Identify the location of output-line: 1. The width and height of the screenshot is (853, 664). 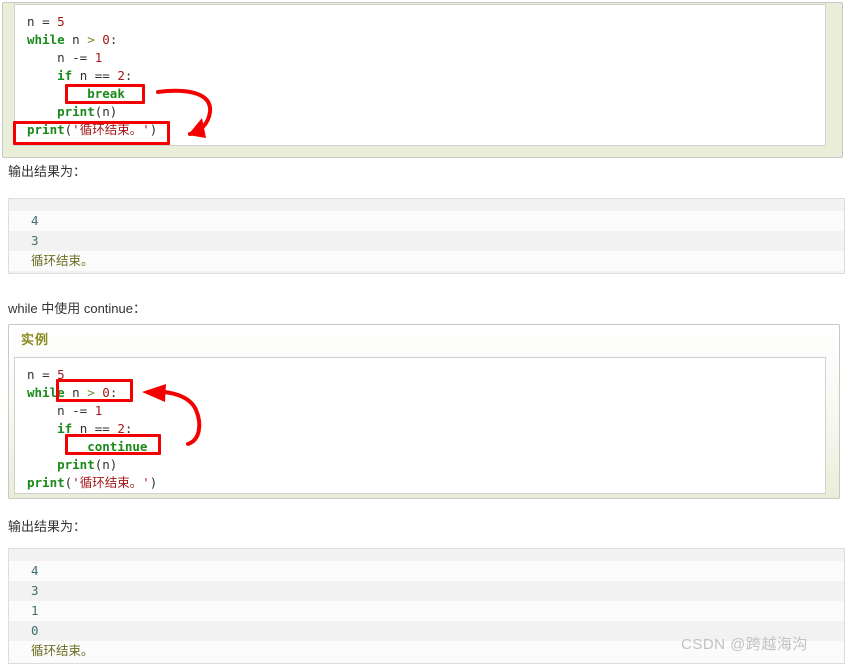
(35, 610).